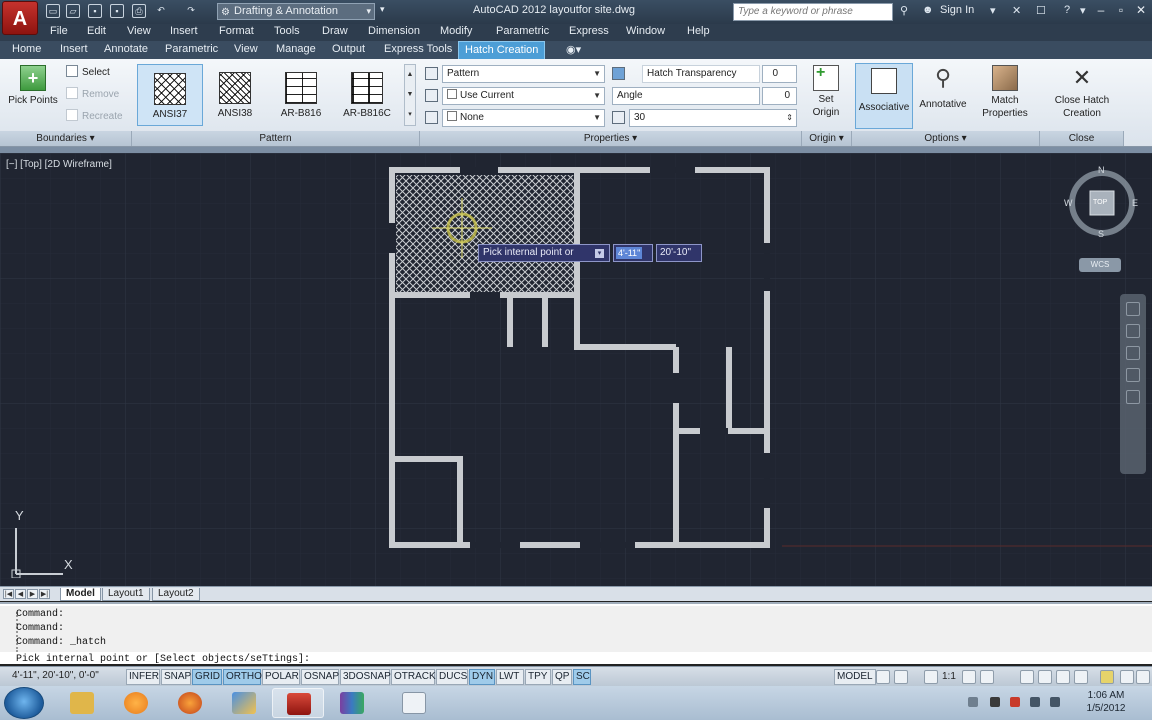  I want to click on orbit-icon, so click(1133, 375).